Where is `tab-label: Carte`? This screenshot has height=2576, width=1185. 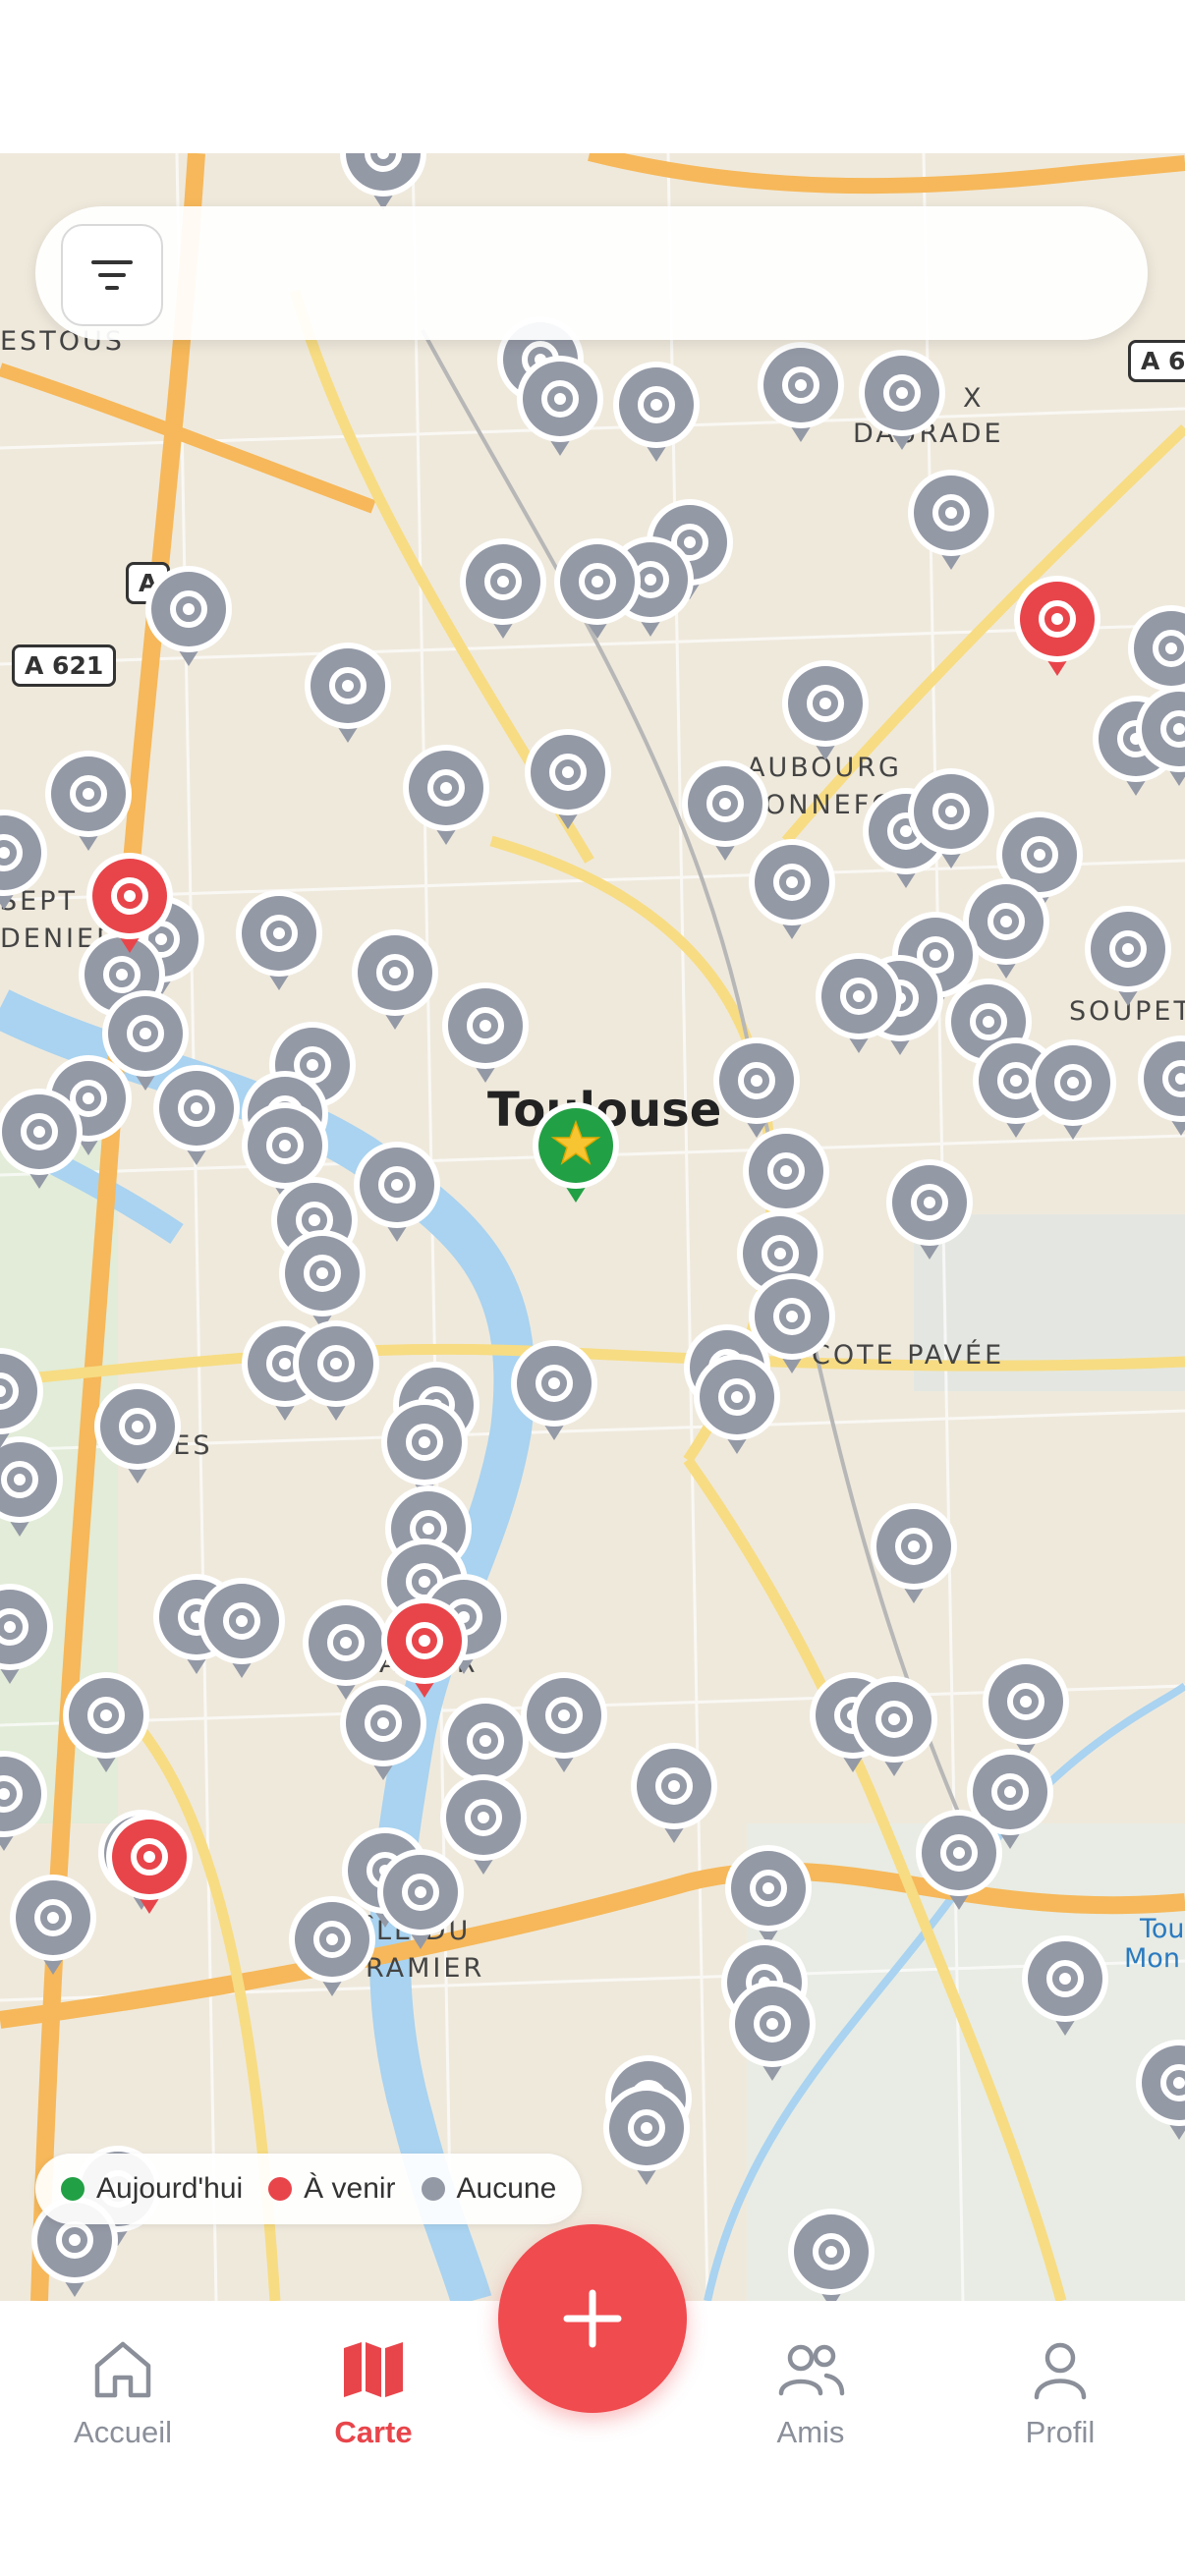 tab-label: Carte is located at coordinates (374, 2432).